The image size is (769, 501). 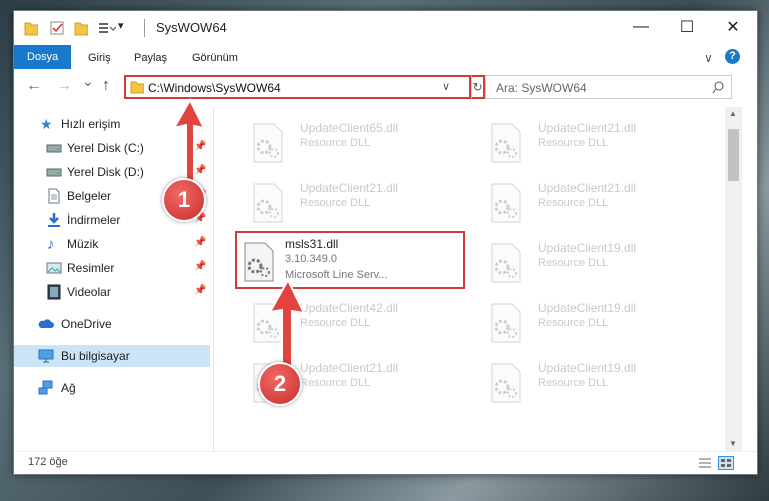 I want to click on step-1-badge: 1, so click(x=184, y=200).